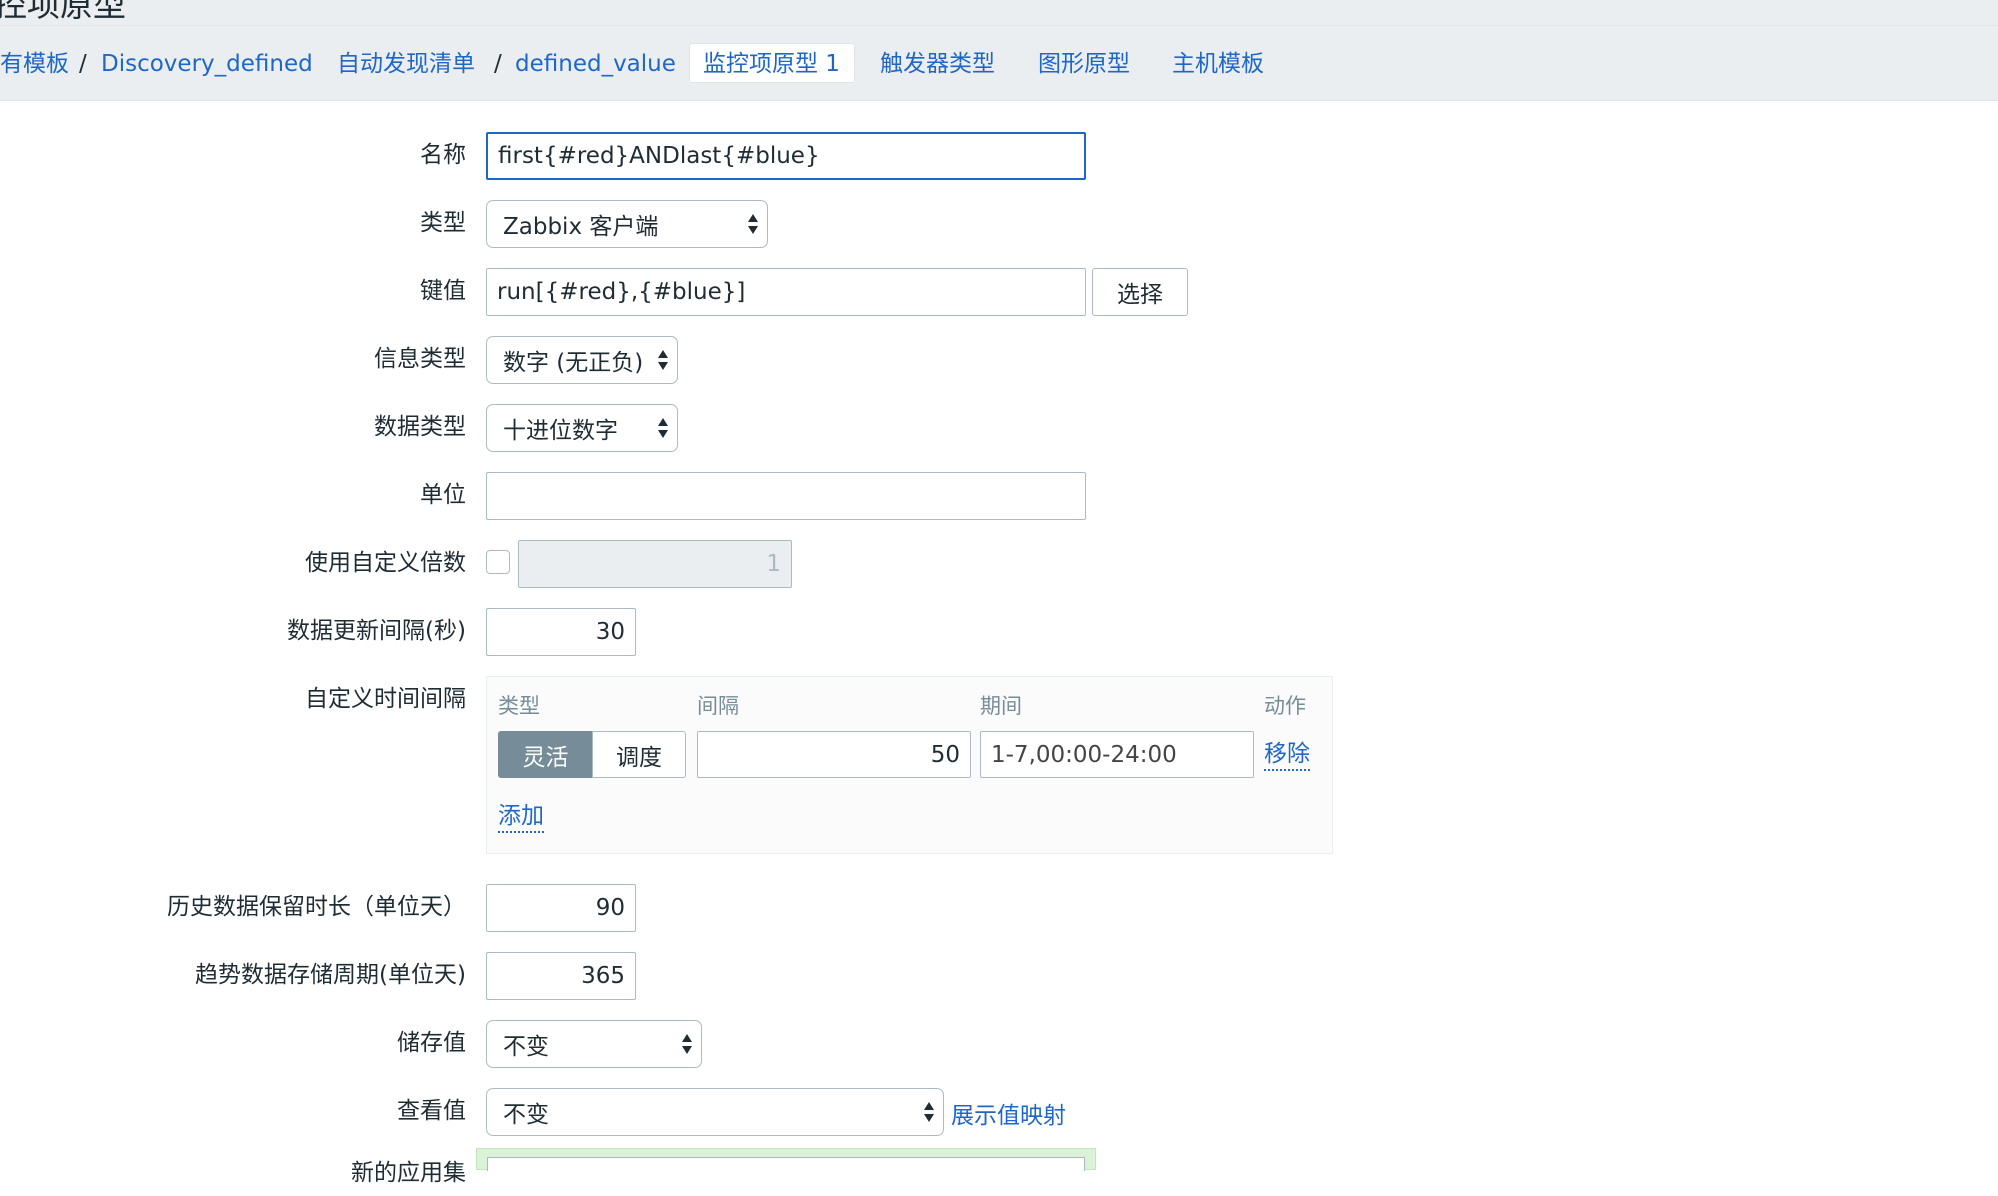 This screenshot has height=1196, width=1998. What do you see at coordinates (999, 13) in the screenshot?
I see `page-title-bar: 控项原型` at bounding box center [999, 13].